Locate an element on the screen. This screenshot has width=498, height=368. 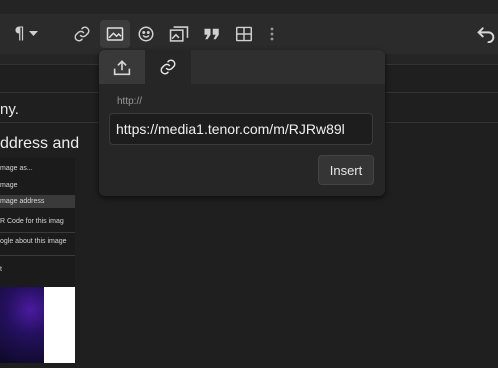
menu-item: mage is located at coordinates (9, 185).